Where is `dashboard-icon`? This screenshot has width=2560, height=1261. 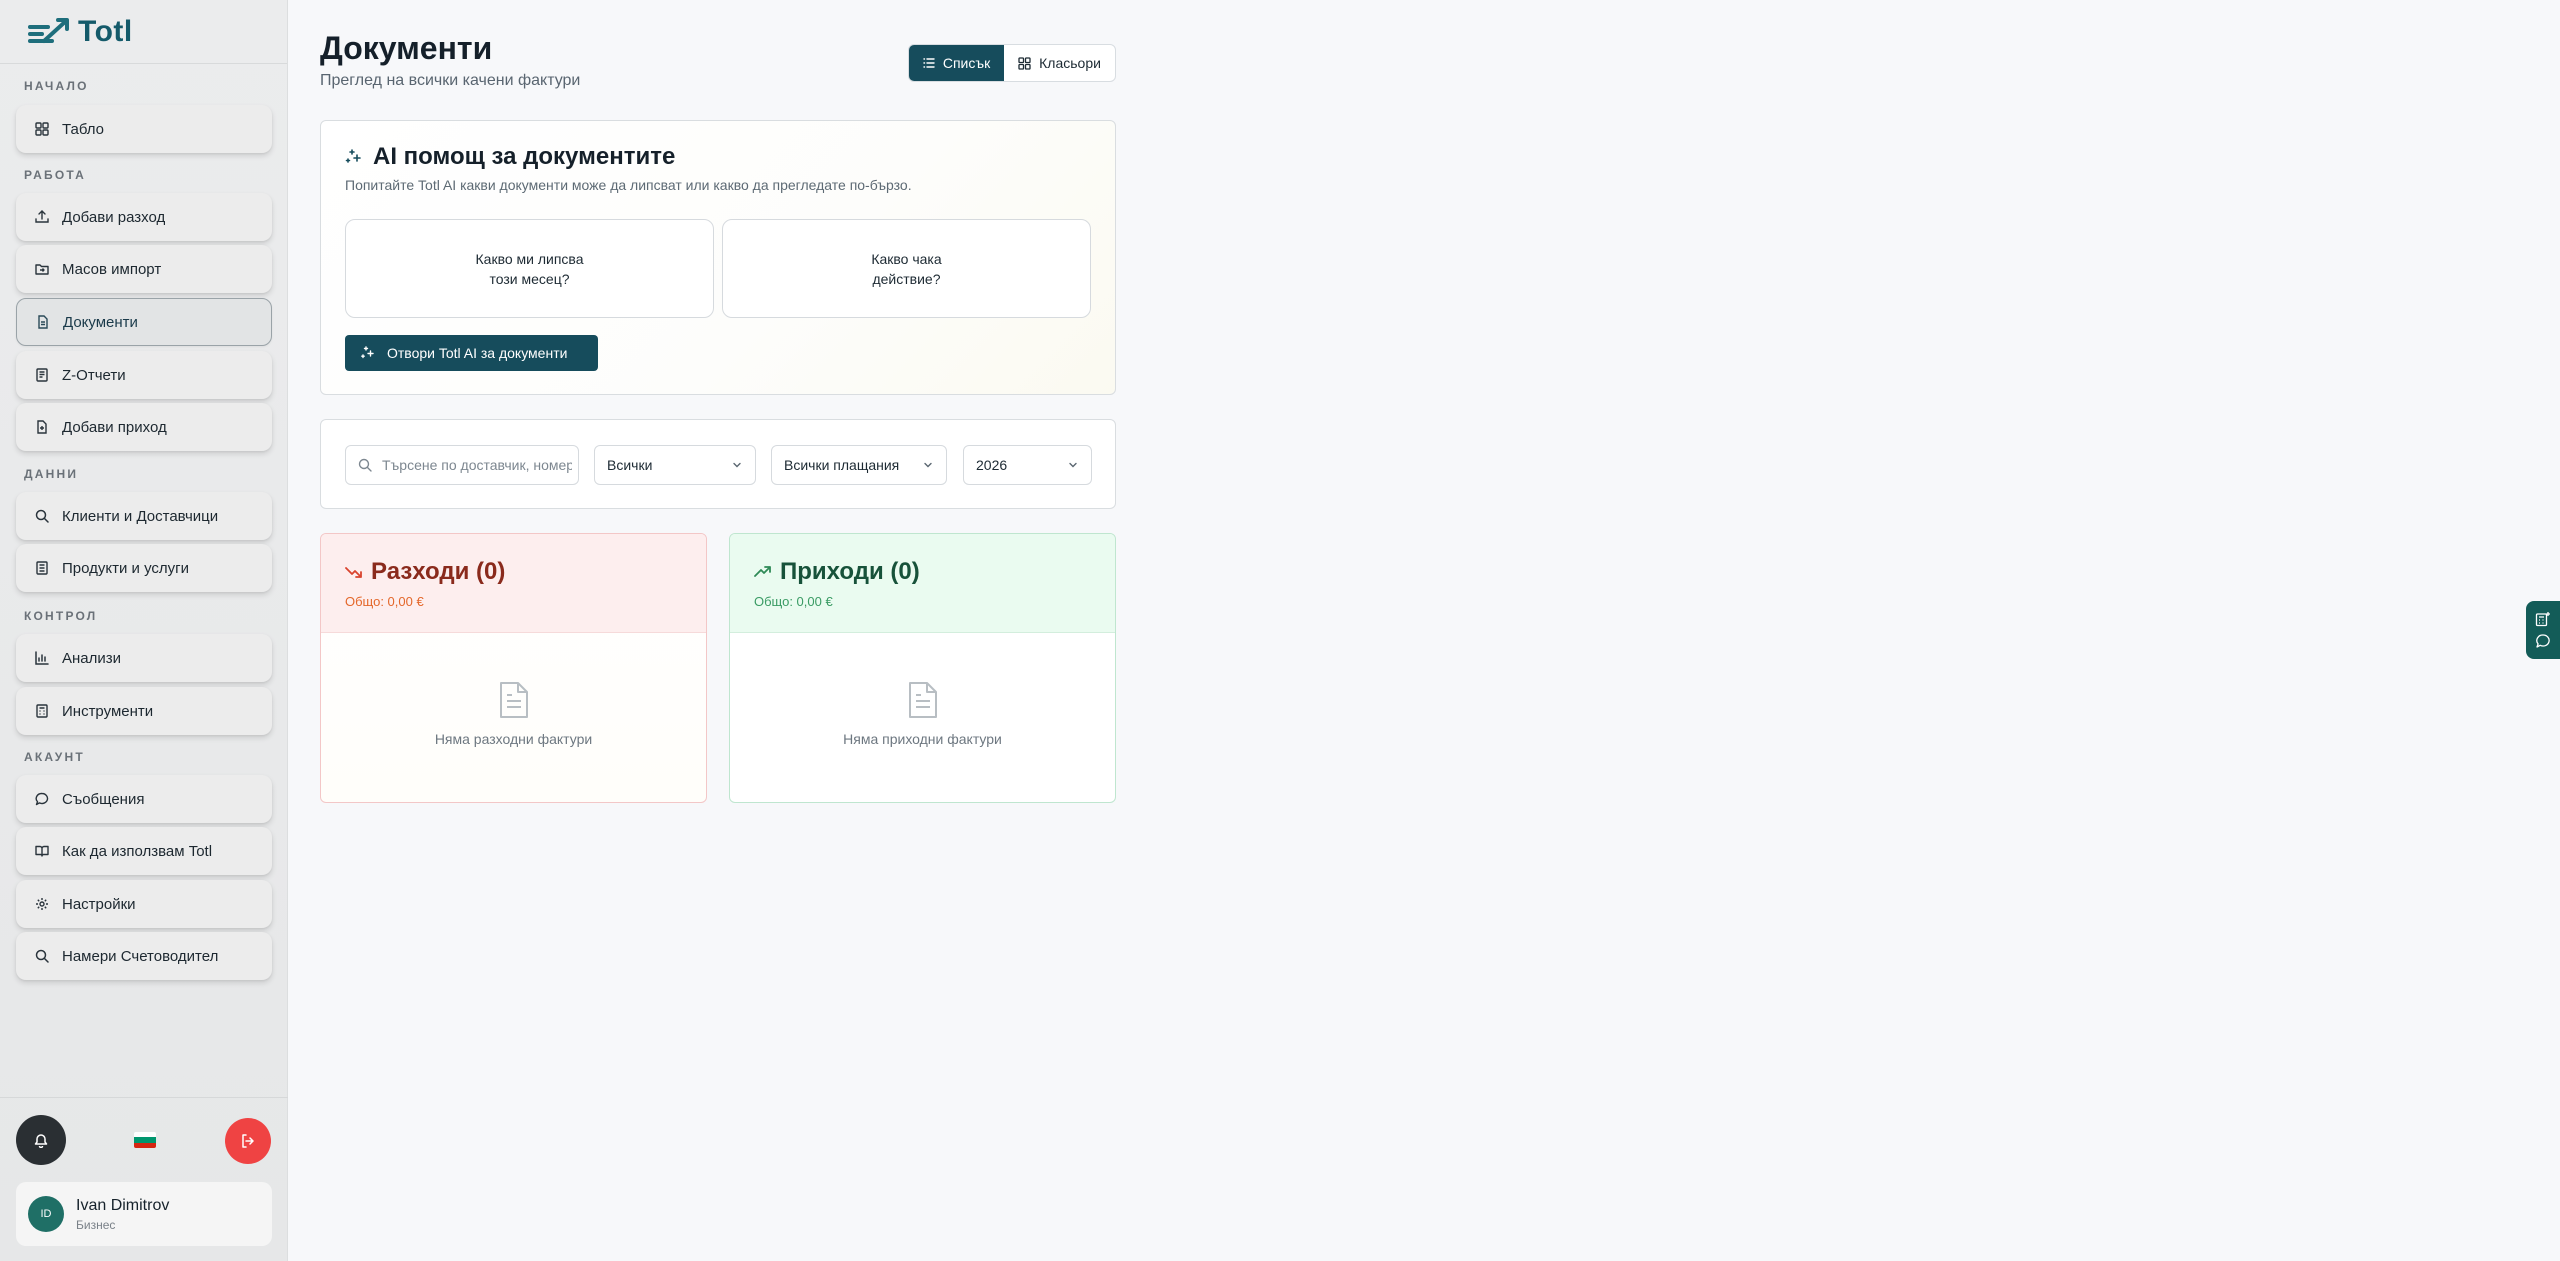
dashboard-icon is located at coordinates (42, 129).